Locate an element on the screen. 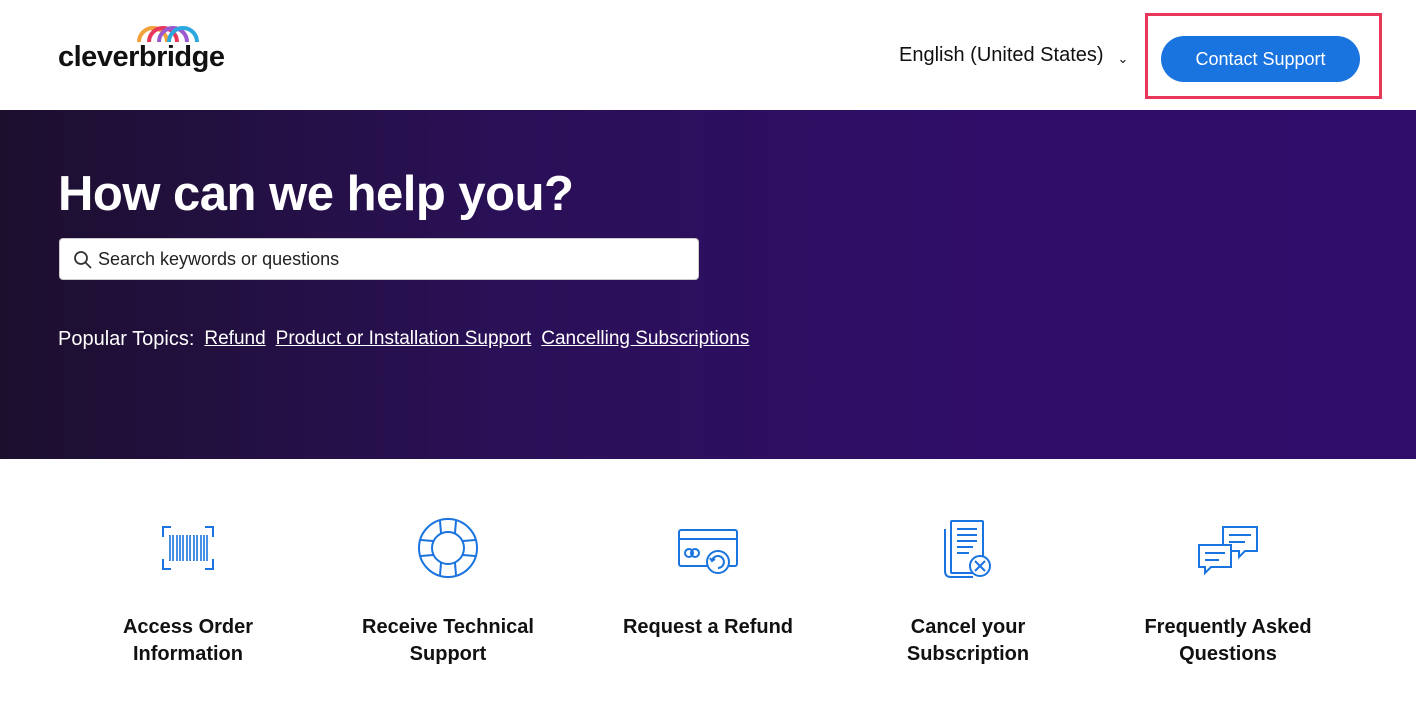 The width and height of the screenshot is (1416, 703). topic-link-cancelling-subscriptions: Cancelling Subscriptions is located at coordinates (645, 339).